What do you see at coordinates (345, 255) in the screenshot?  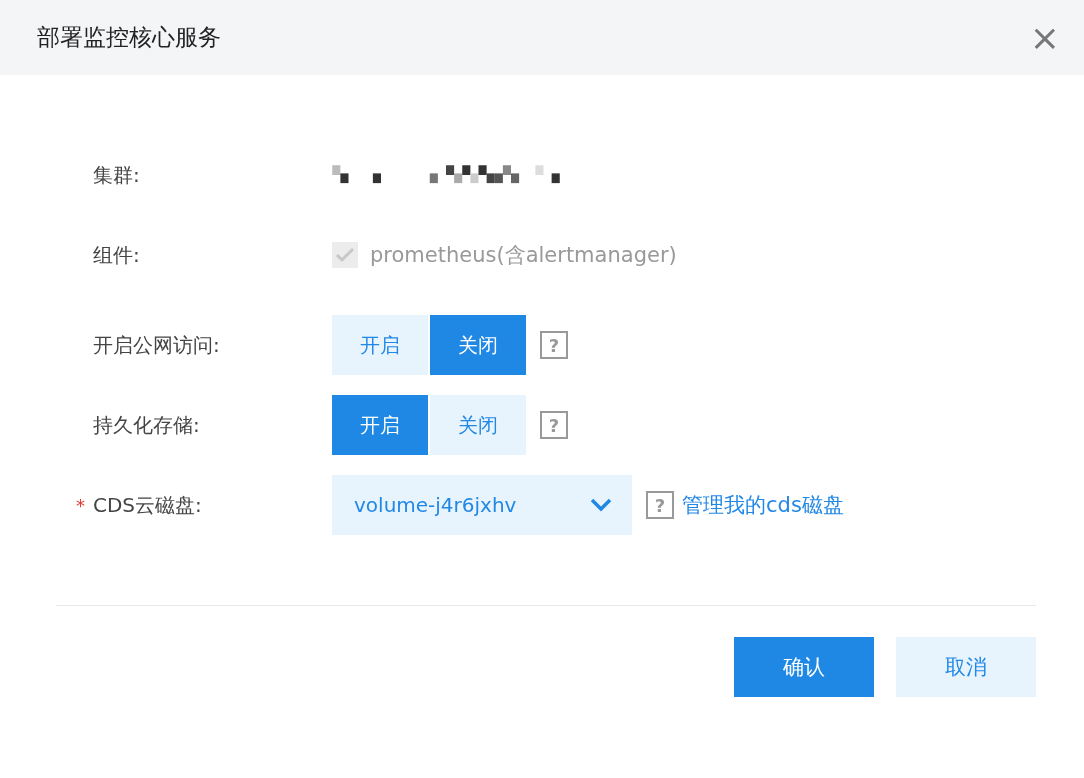 I see `check-icon` at bounding box center [345, 255].